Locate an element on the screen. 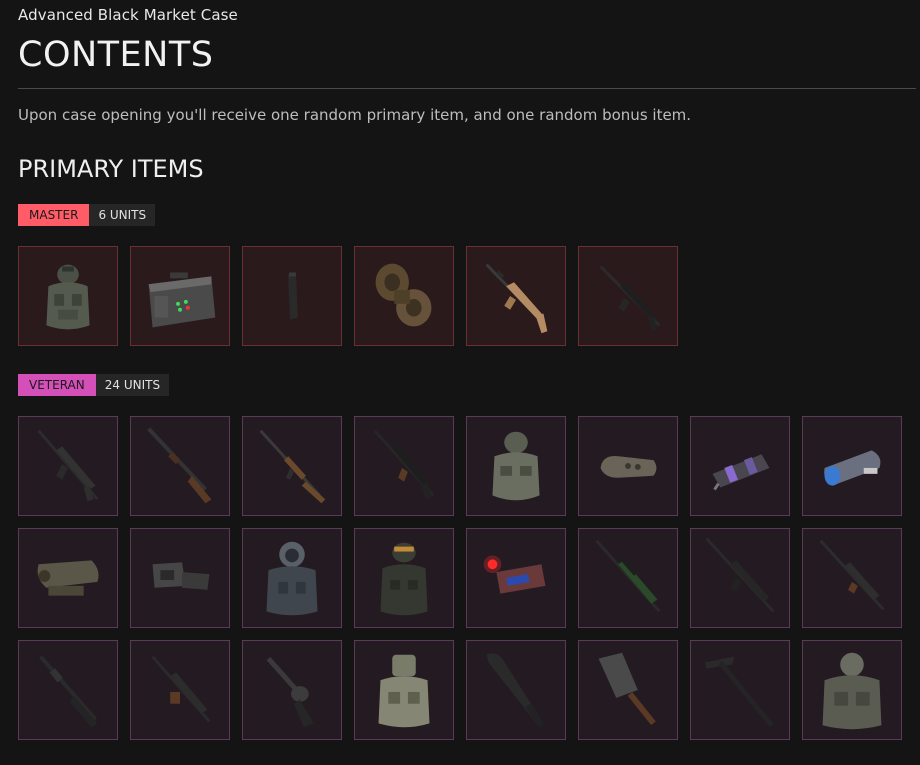 The image size is (920, 765). title-divider is located at coordinates (467, 88).